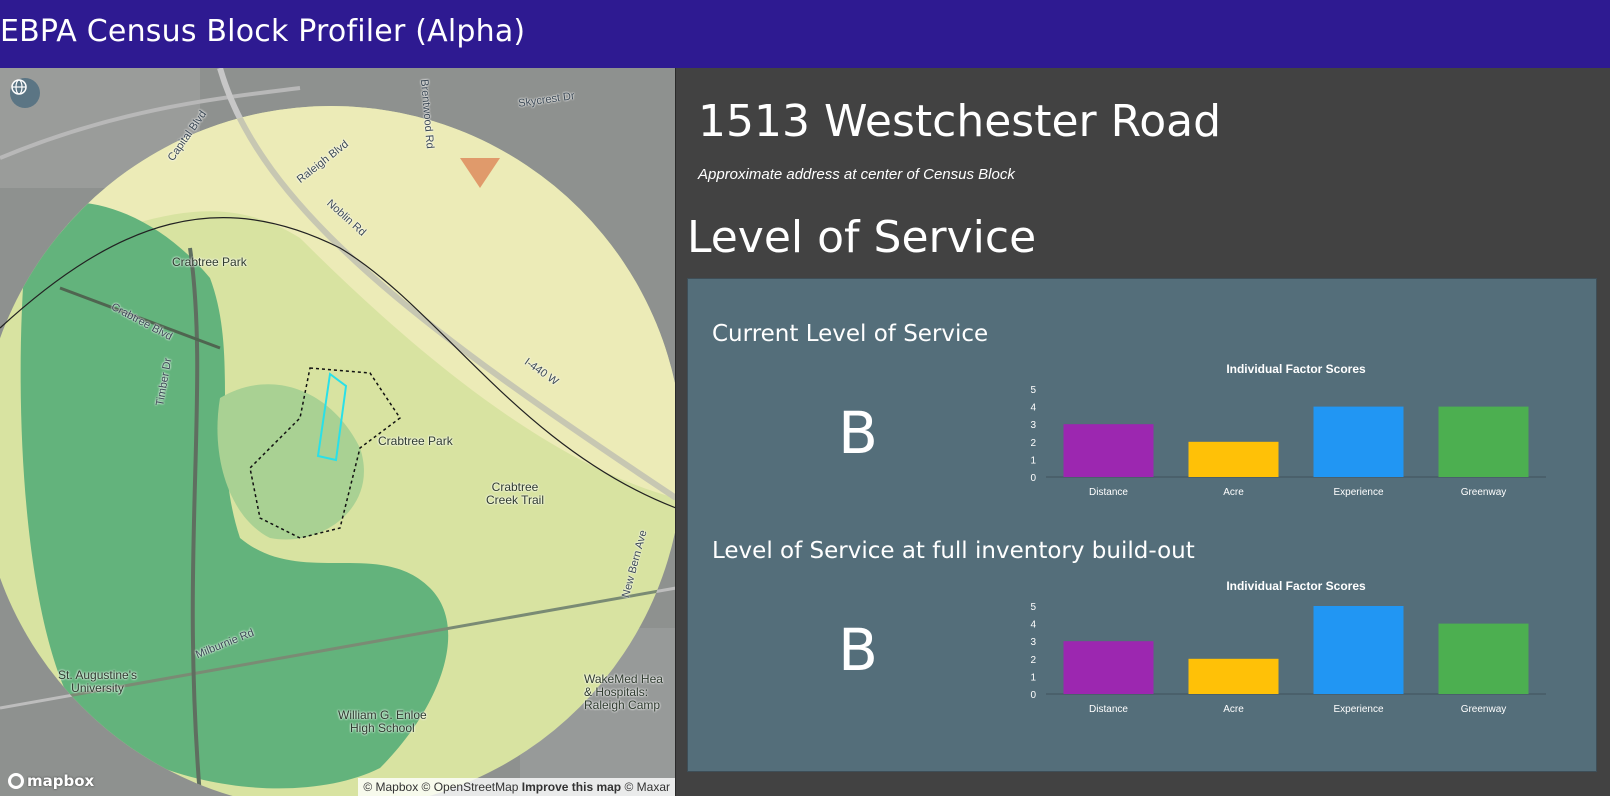  Describe the element at coordinates (647, 787) in the screenshot. I see `attribution-maxar-link: © Maxar` at that location.